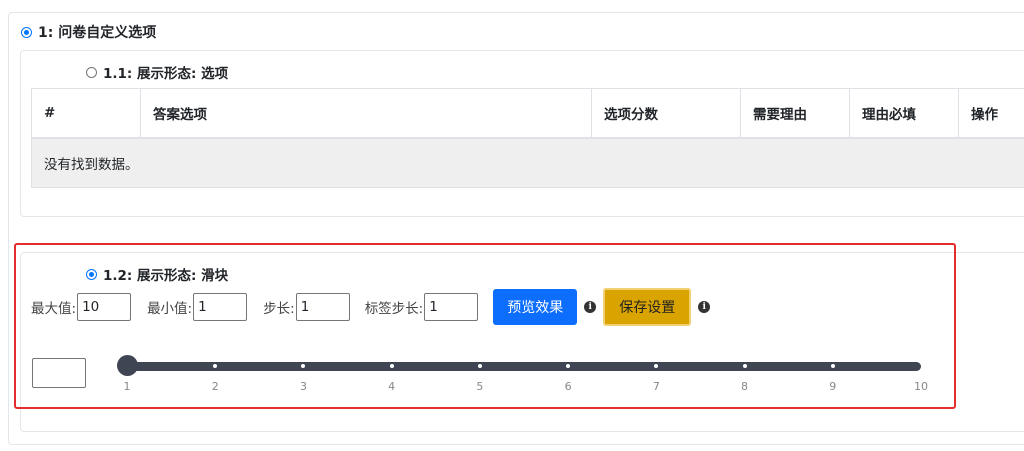  Describe the element at coordinates (451, 307) in the screenshot. I see `tick-step-input: 1` at that location.